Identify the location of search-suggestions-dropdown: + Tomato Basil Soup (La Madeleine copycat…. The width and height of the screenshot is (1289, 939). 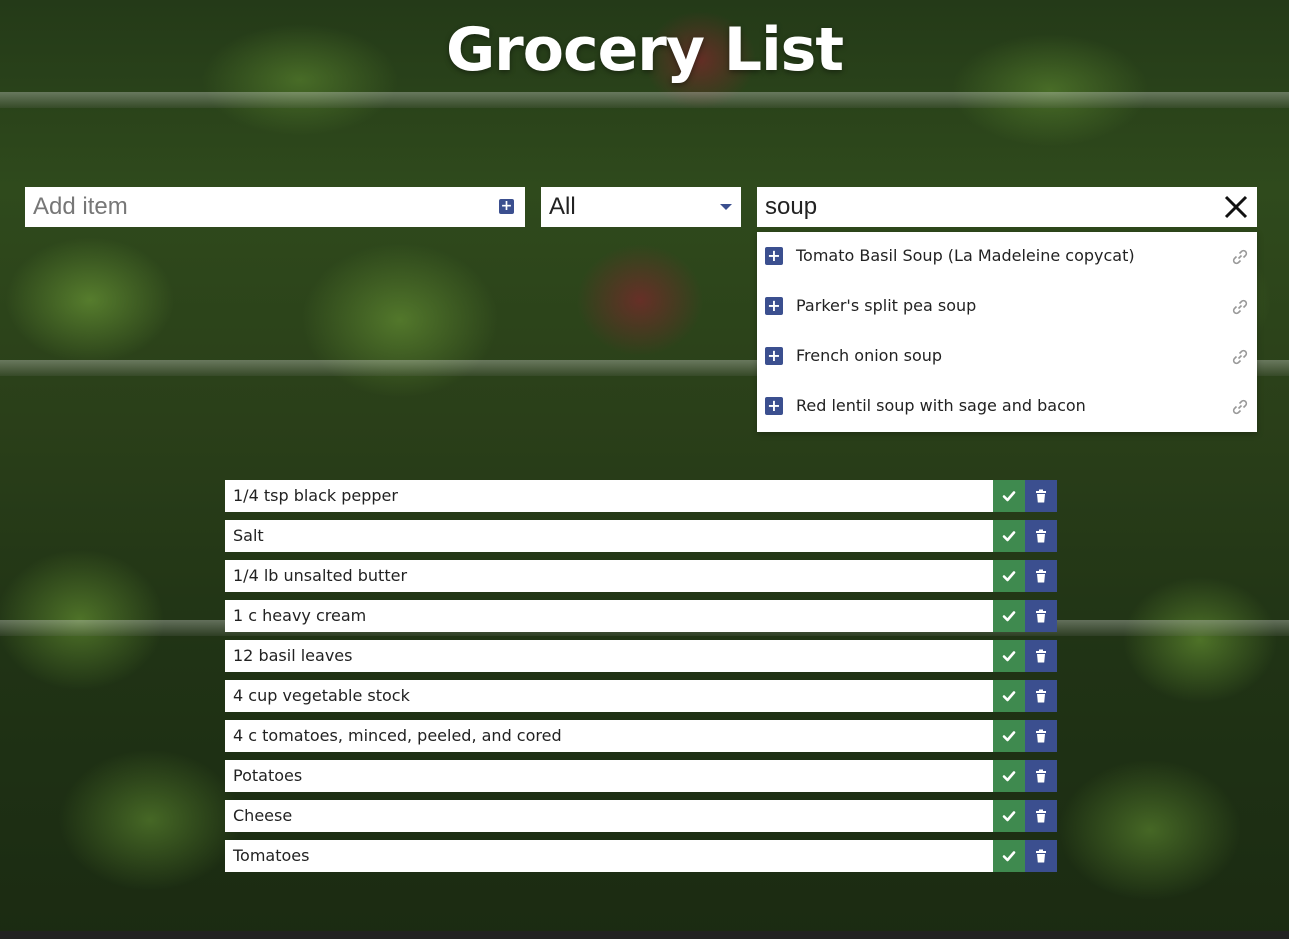
(1007, 332).